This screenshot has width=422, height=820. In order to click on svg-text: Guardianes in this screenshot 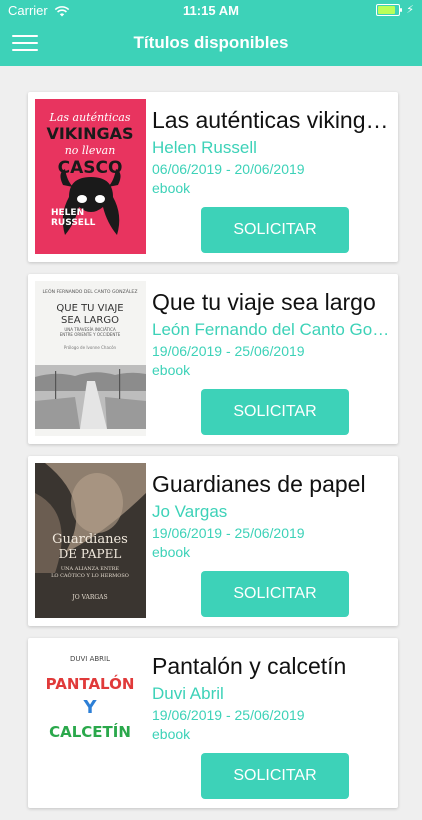, I will do `click(90, 539)`.